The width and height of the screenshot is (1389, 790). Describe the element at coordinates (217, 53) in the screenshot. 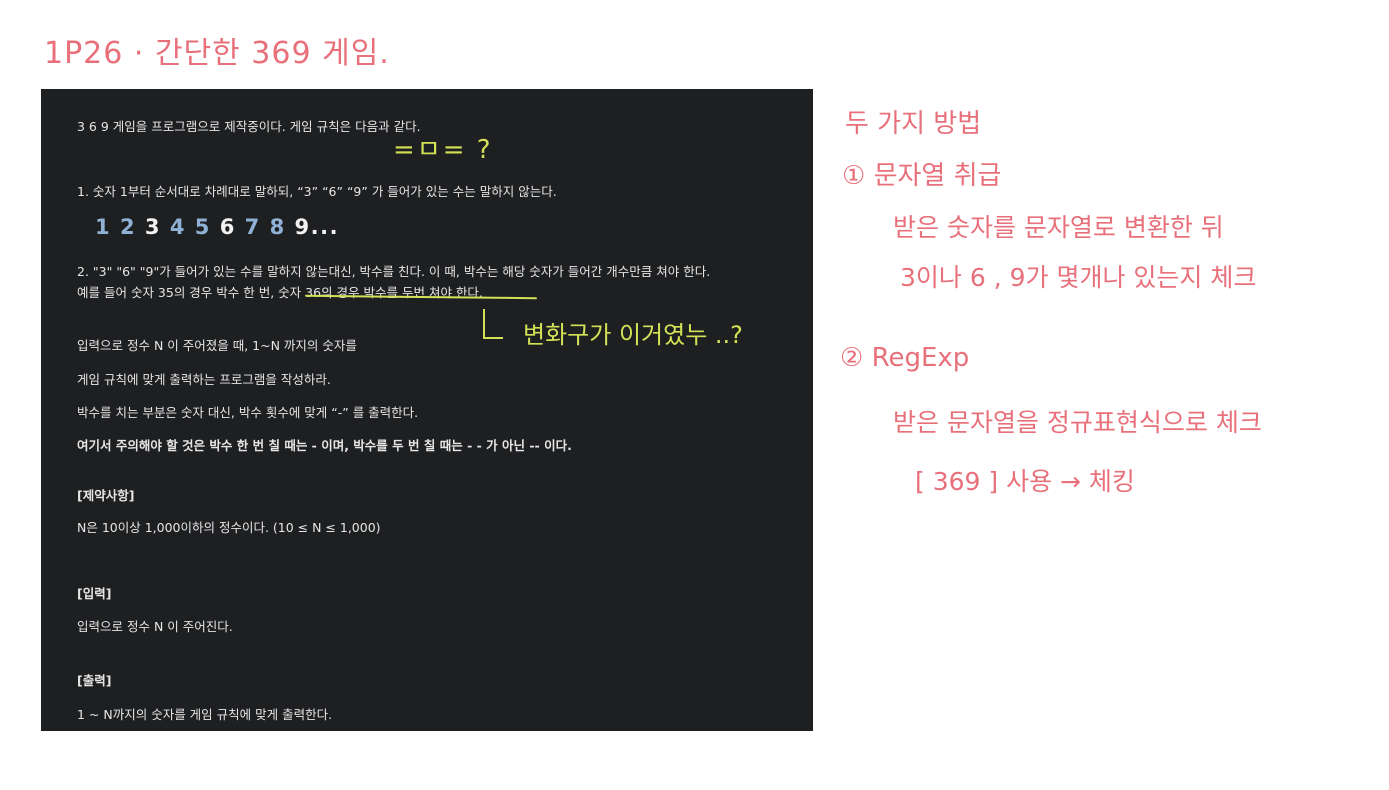

I see `page-title: 1P26 · 간단한 369 게임.` at that location.